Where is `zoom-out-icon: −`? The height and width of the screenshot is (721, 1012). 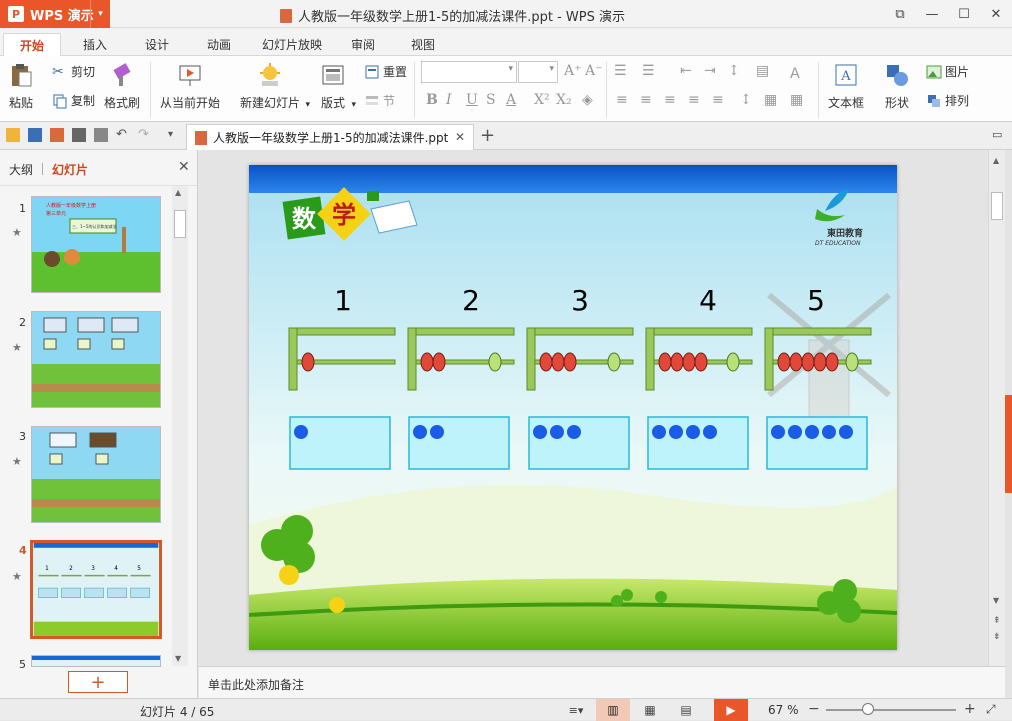
zoom-out-icon: − is located at coordinates (814, 709).